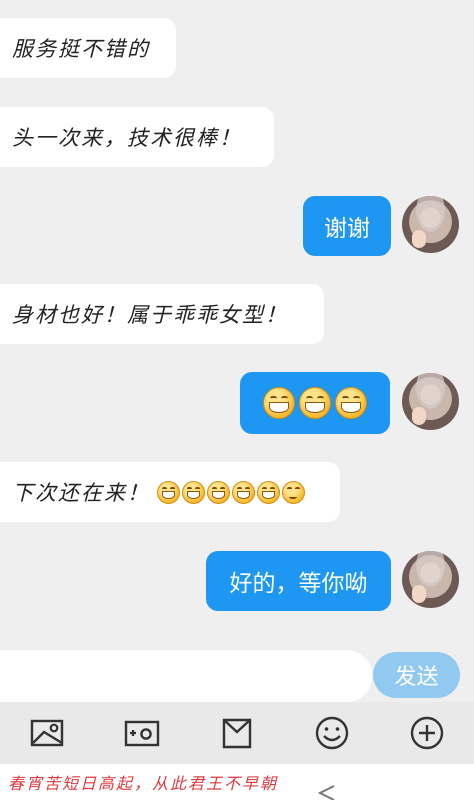 The height and width of the screenshot is (800, 474). What do you see at coordinates (142, 733) in the screenshot?
I see `camera-icon` at bounding box center [142, 733].